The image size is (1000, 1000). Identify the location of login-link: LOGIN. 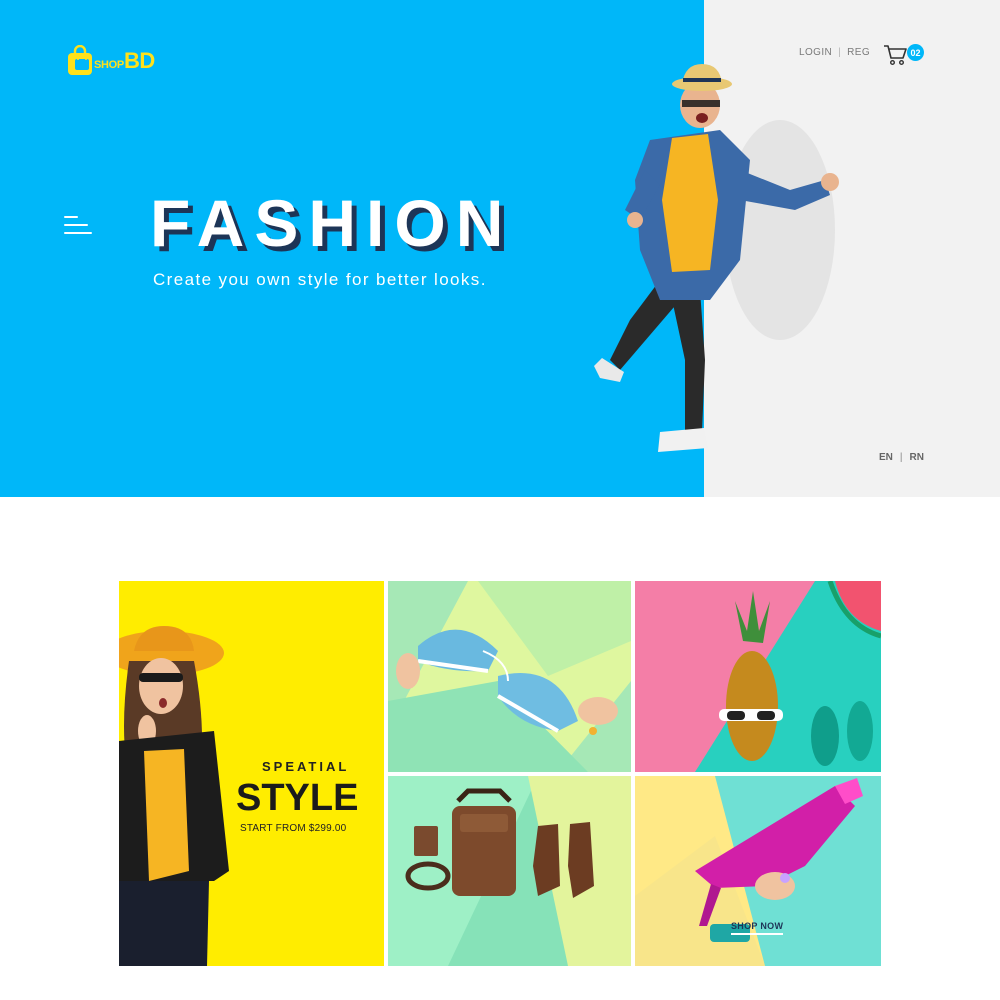
(815, 52).